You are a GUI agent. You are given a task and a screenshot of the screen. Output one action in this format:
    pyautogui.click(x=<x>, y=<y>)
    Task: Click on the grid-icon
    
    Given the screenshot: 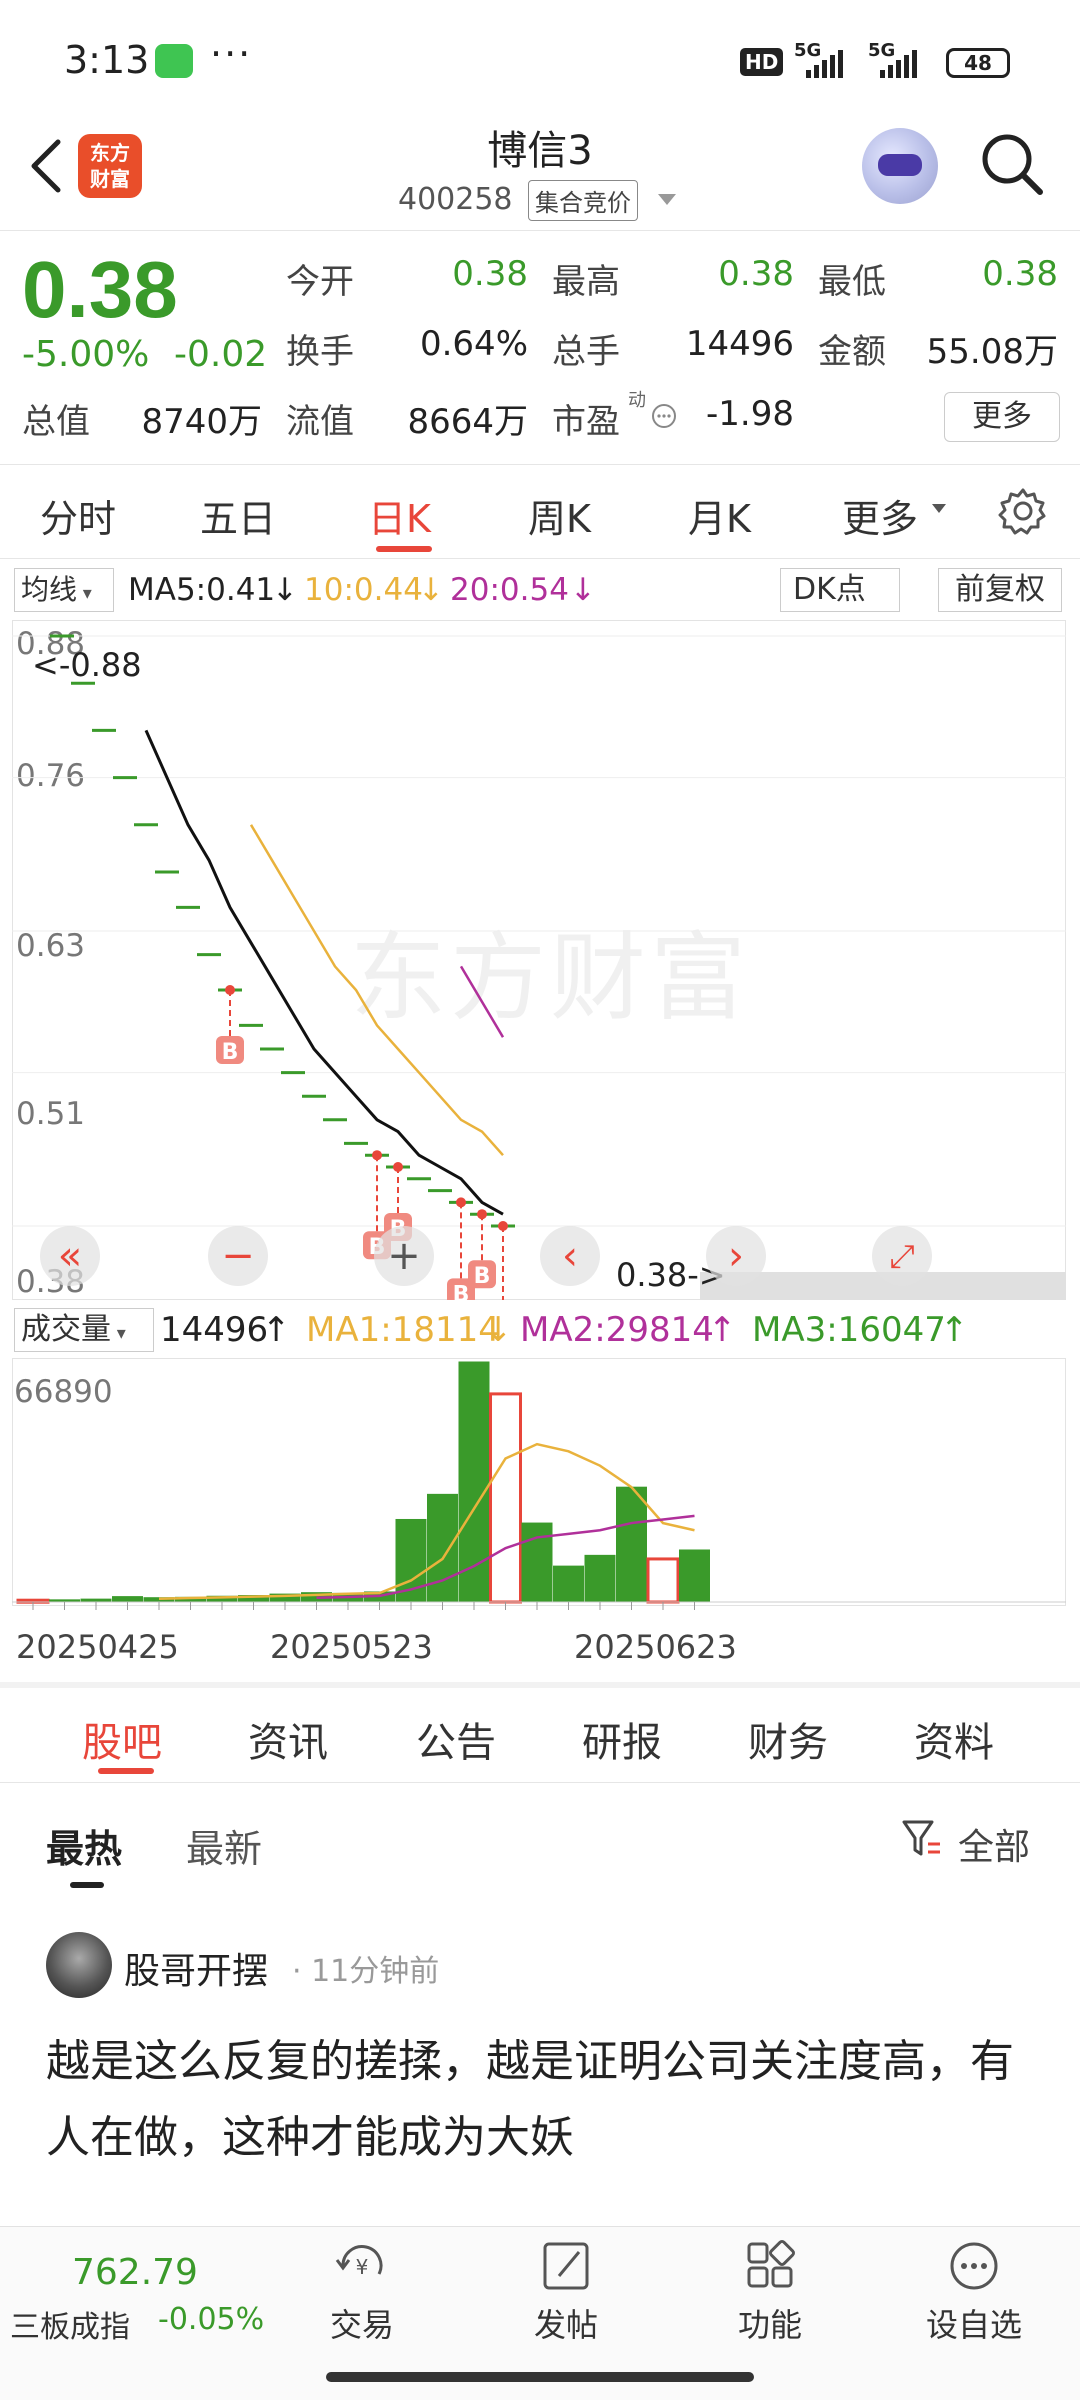 What is the action you would take?
    pyautogui.click(x=771, y=2264)
    